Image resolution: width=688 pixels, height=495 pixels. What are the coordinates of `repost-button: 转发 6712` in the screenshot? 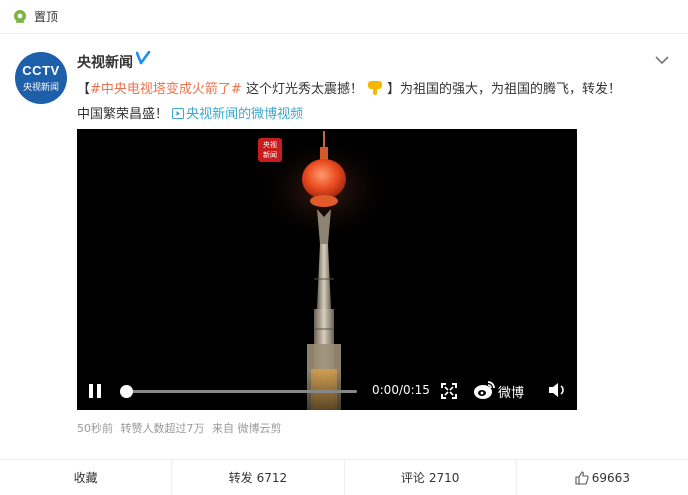 It's located at (258, 477).